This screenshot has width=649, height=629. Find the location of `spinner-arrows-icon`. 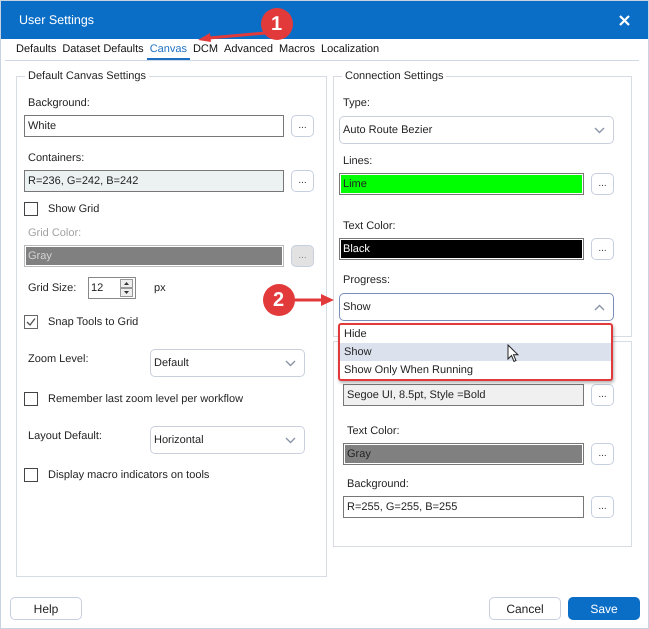

spinner-arrows-icon is located at coordinates (126, 288).